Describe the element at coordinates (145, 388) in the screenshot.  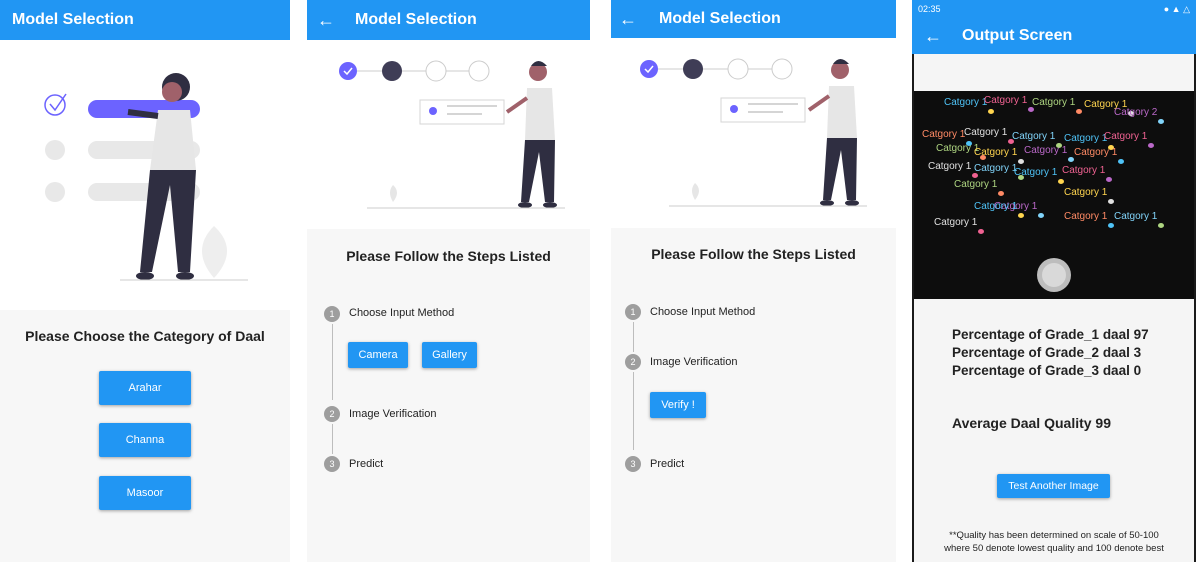
I see `arahar-button: Arahar` at that location.